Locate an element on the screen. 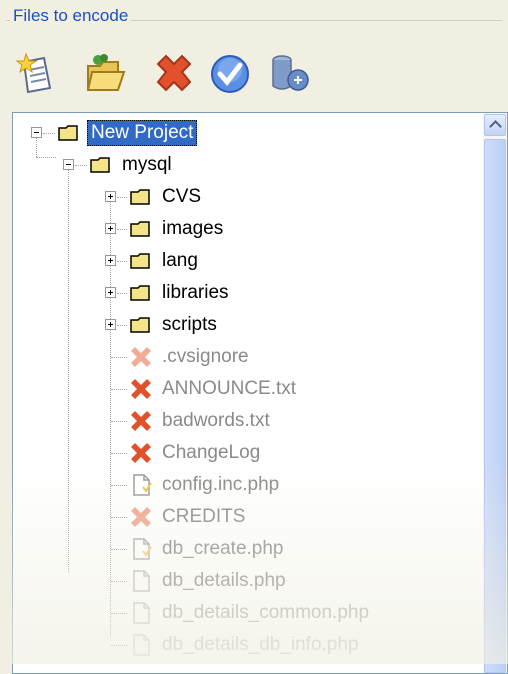  check-button is located at coordinates (229, 73).